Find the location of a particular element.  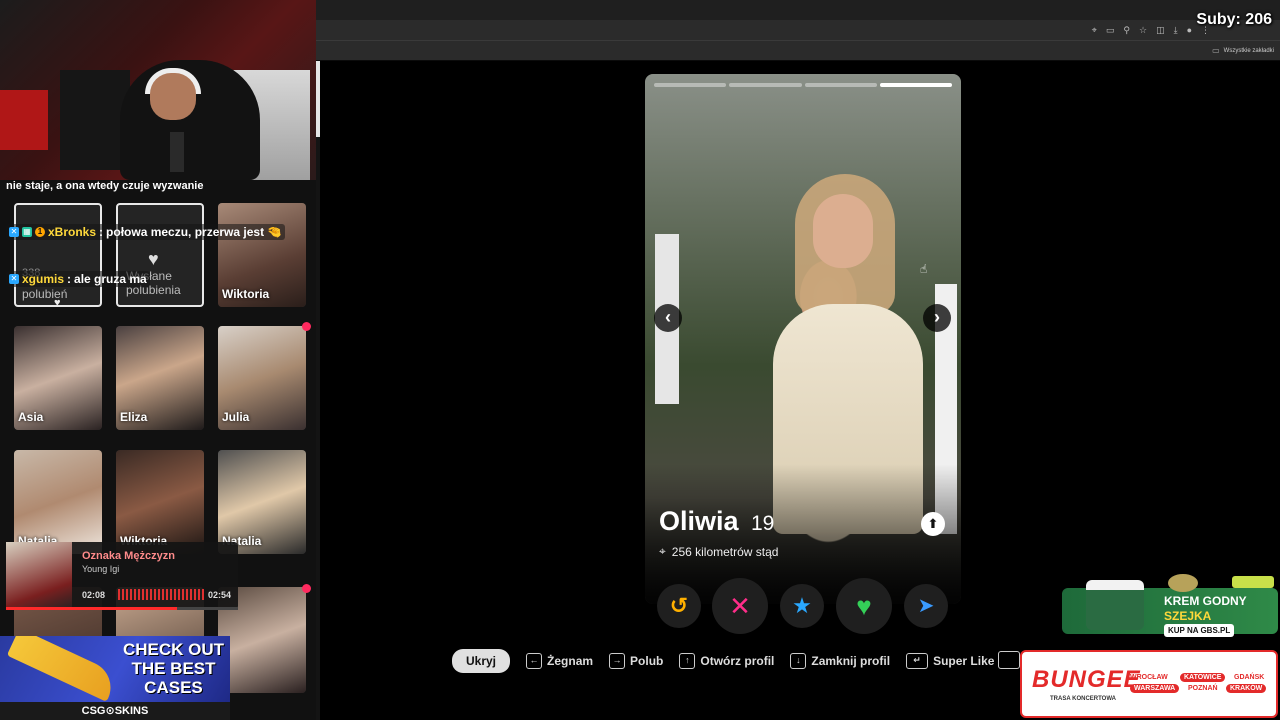

folder-icon: ▭ is located at coordinates (1216, 50).